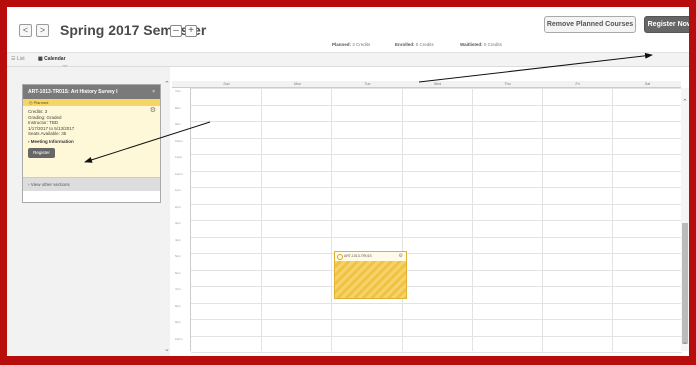 The image size is (696, 365). I want to click on time-label: 10pm, so click(179, 339).